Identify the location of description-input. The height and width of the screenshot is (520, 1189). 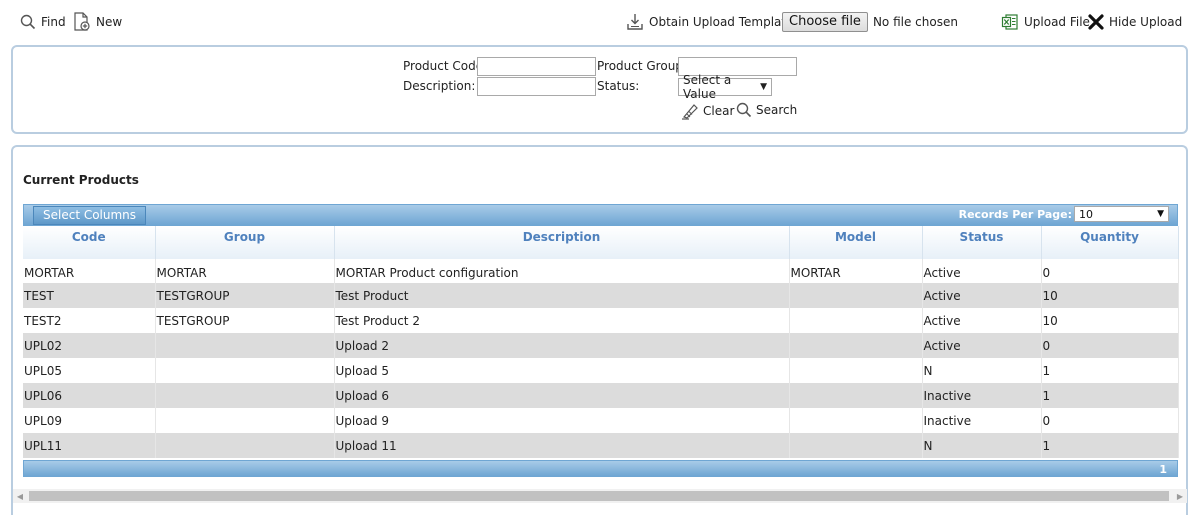
(536, 86).